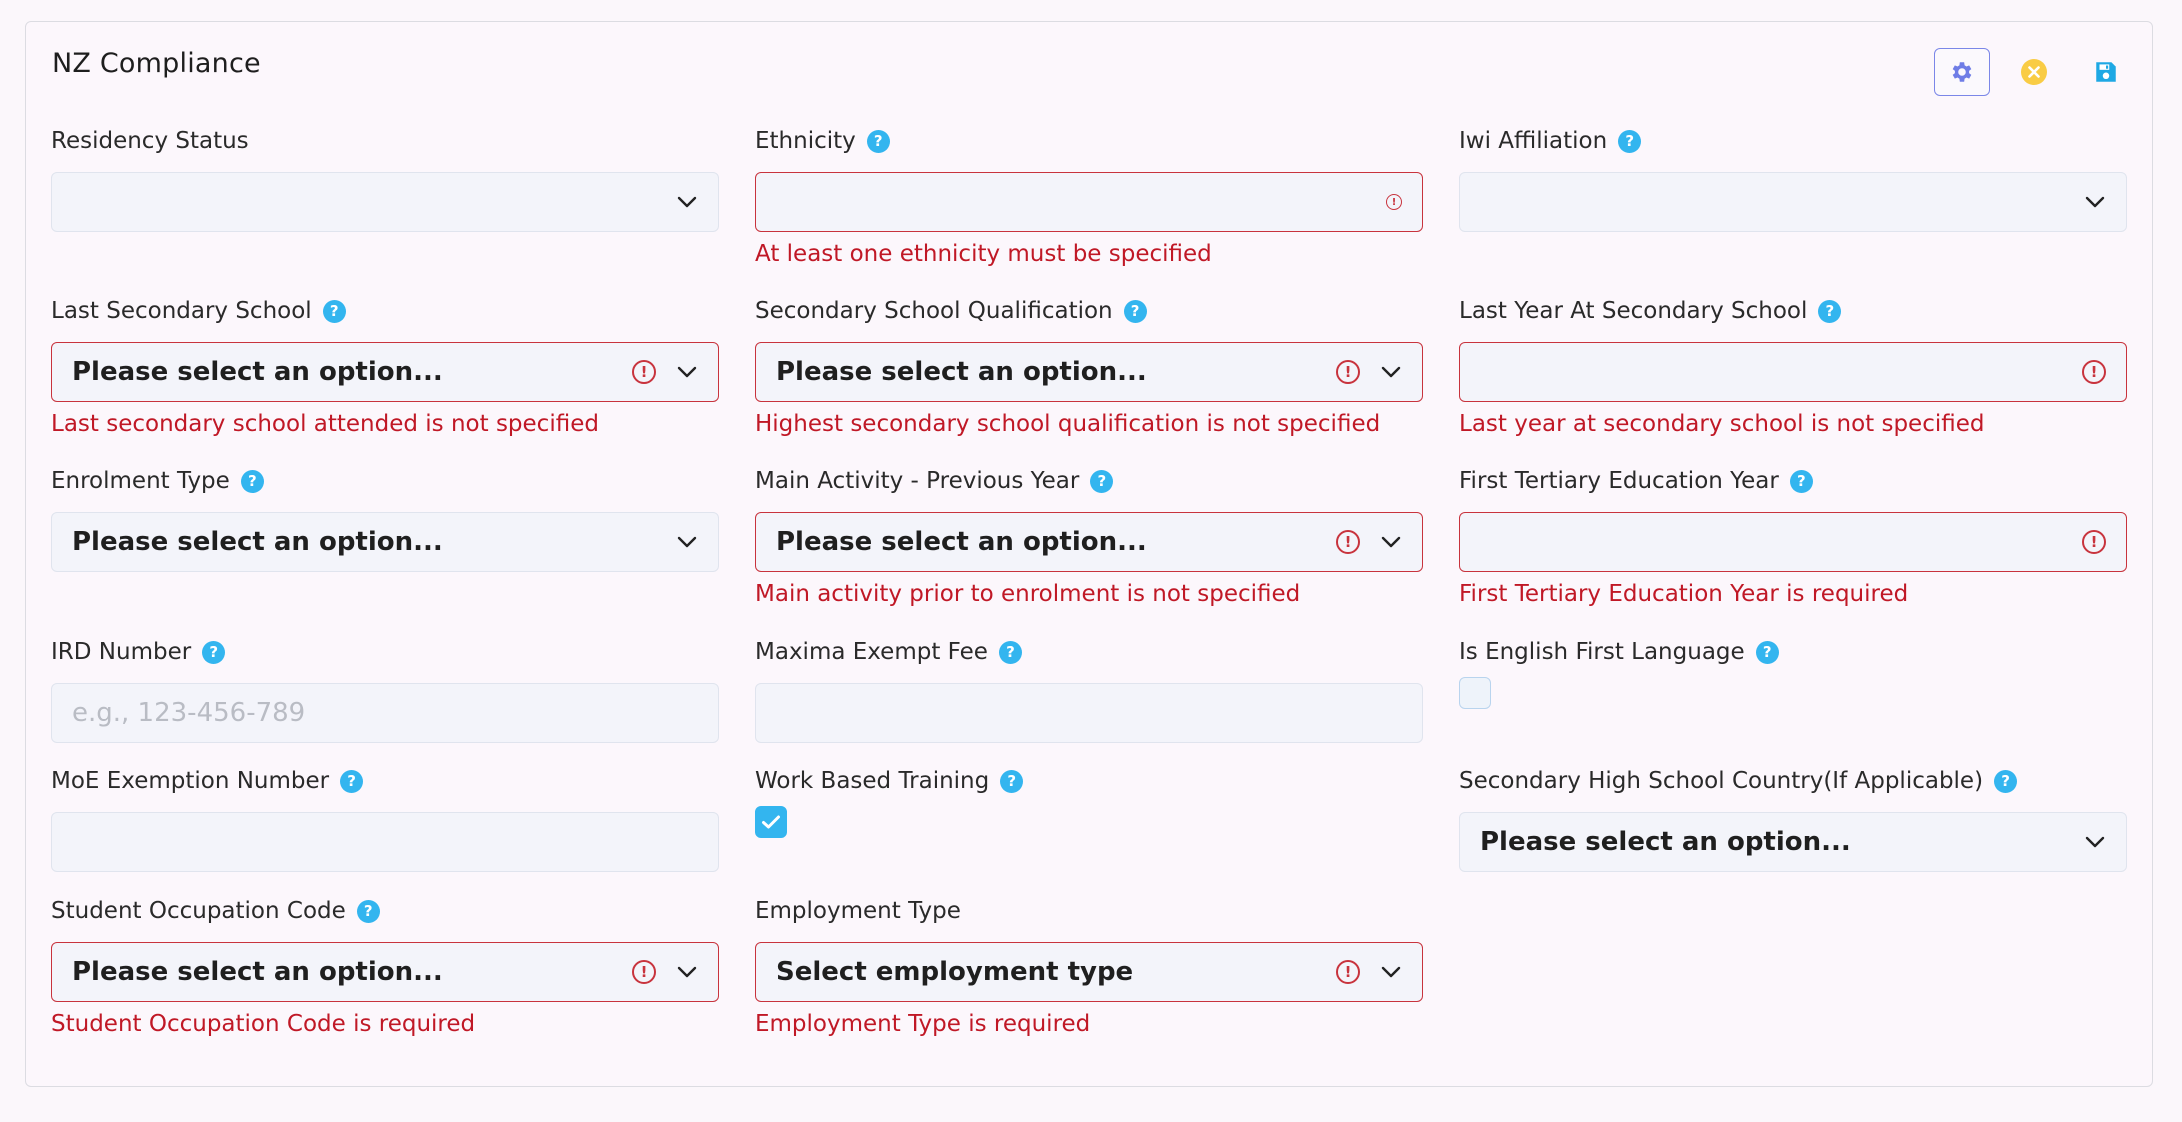  I want to click on last-year-at-secondary-school-input: !, so click(1793, 372).